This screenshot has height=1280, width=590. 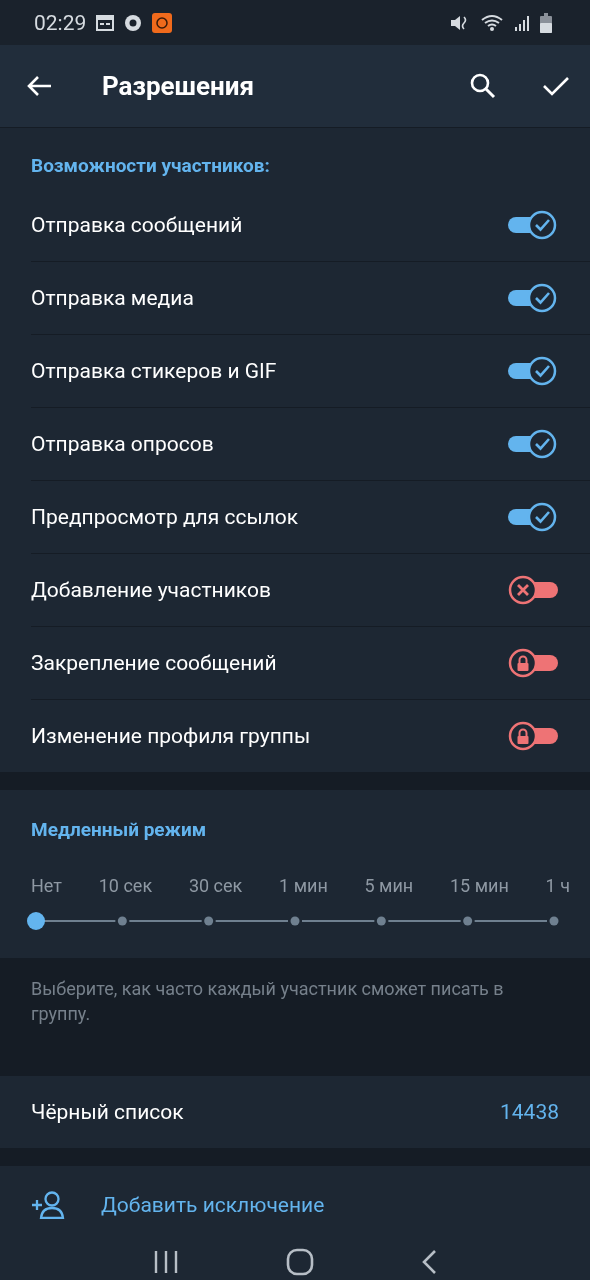 What do you see at coordinates (166, 1261) in the screenshot?
I see `recents-icon` at bounding box center [166, 1261].